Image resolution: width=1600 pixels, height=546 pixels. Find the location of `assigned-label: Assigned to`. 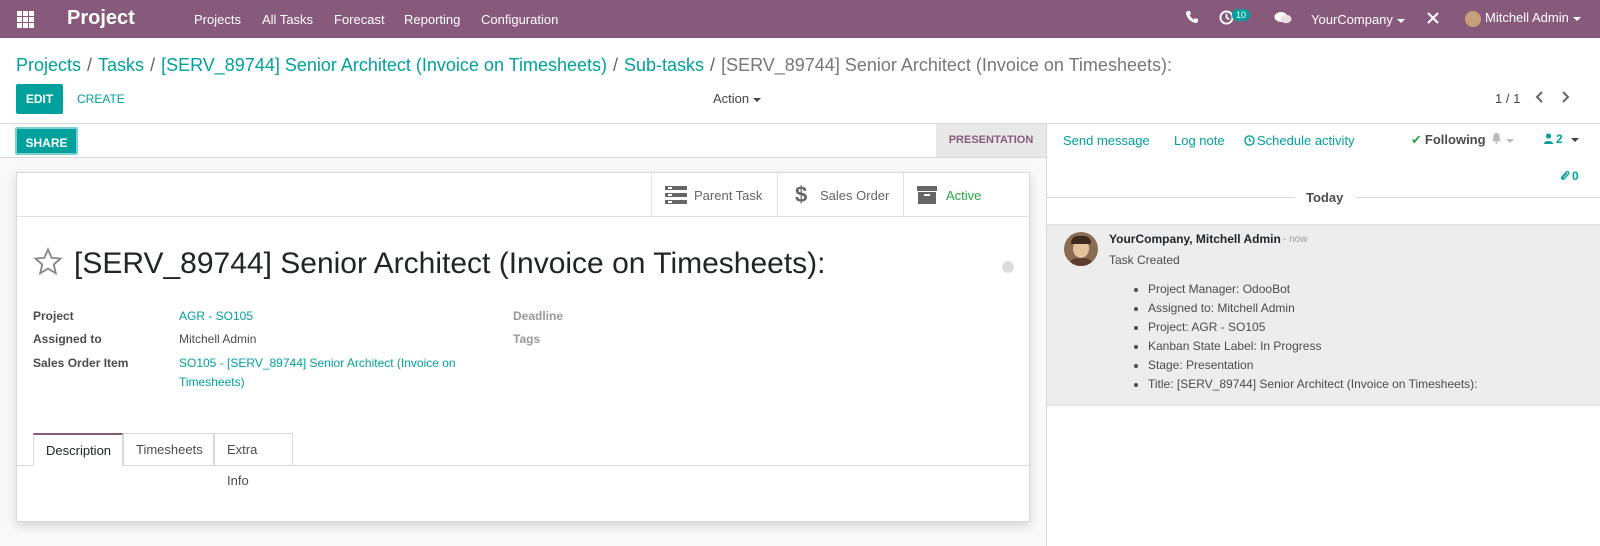

assigned-label: Assigned to is located at coordinates (67, 339).